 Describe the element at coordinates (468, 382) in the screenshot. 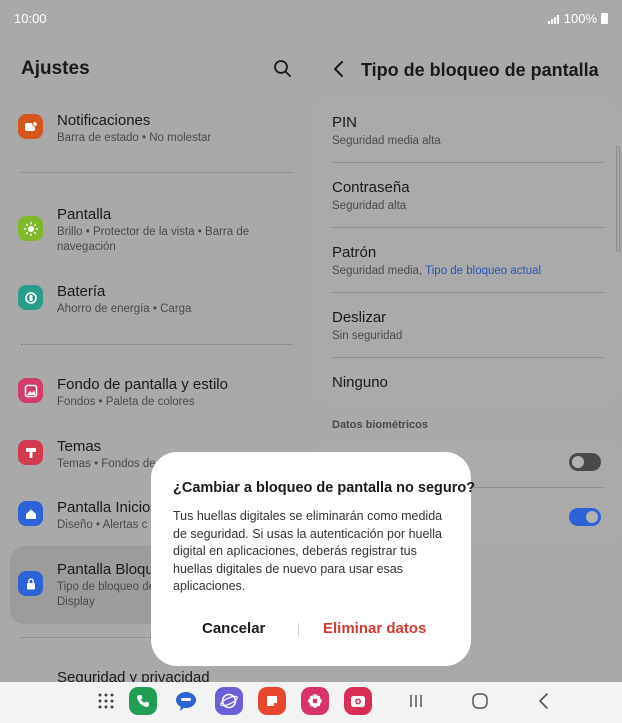

I see `lock-option-none: Ninguno` at that location.